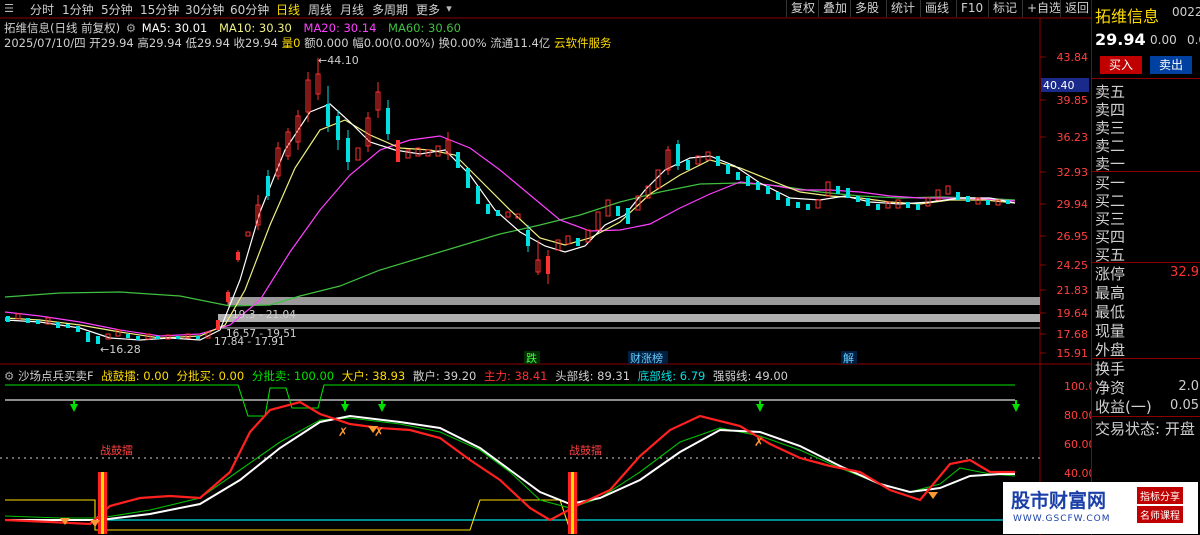 The image size is (1200, 535). Describe the element at coordinates (1145, 429) in the screenshot. I see `trade-status: 交易状态: 开盘` at that location.